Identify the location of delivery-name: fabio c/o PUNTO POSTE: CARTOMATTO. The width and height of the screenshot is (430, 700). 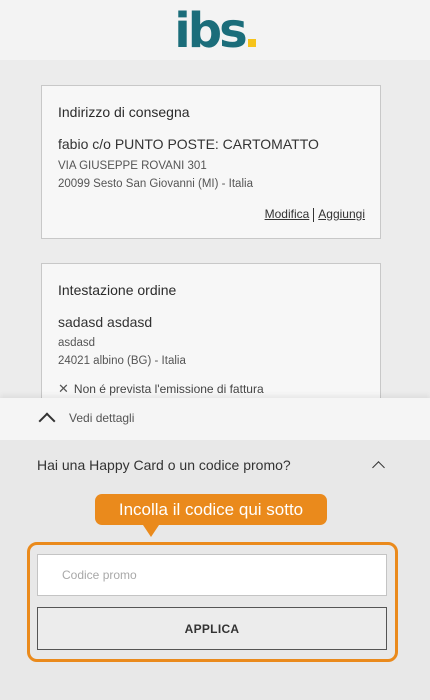
(188, 144).